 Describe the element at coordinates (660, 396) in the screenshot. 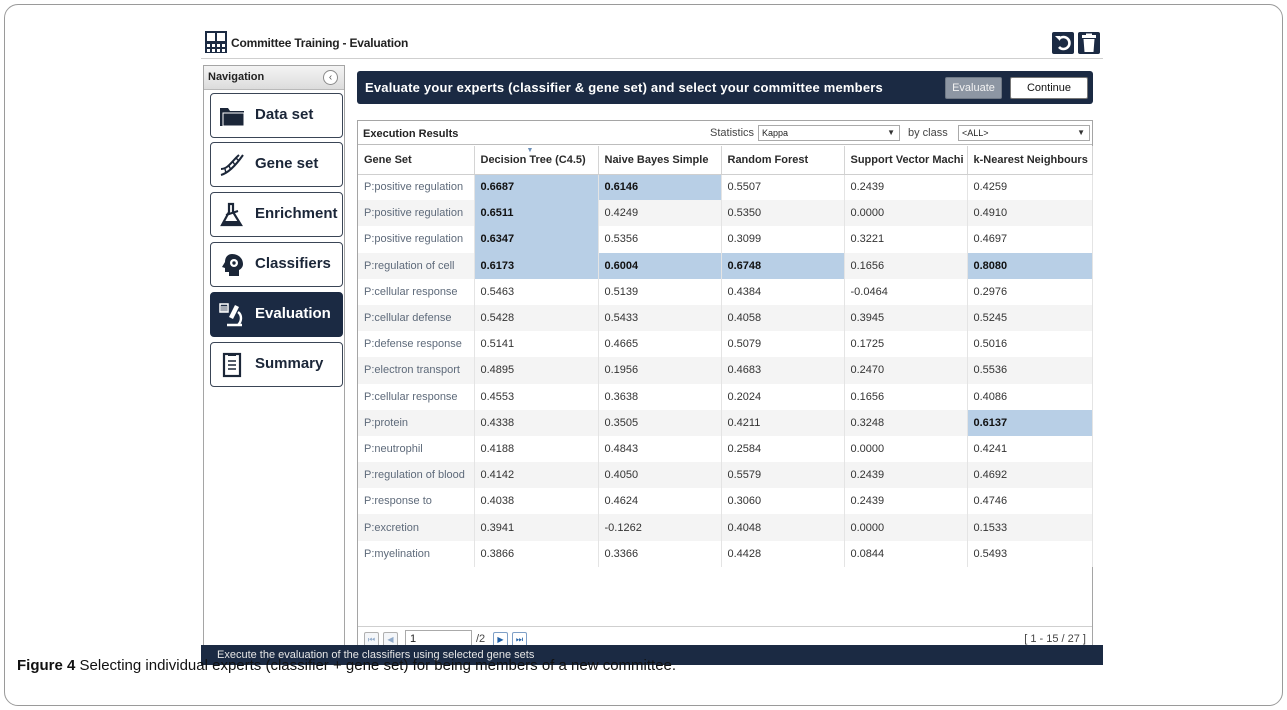

I see `score-cell: 0.3638` at that location.